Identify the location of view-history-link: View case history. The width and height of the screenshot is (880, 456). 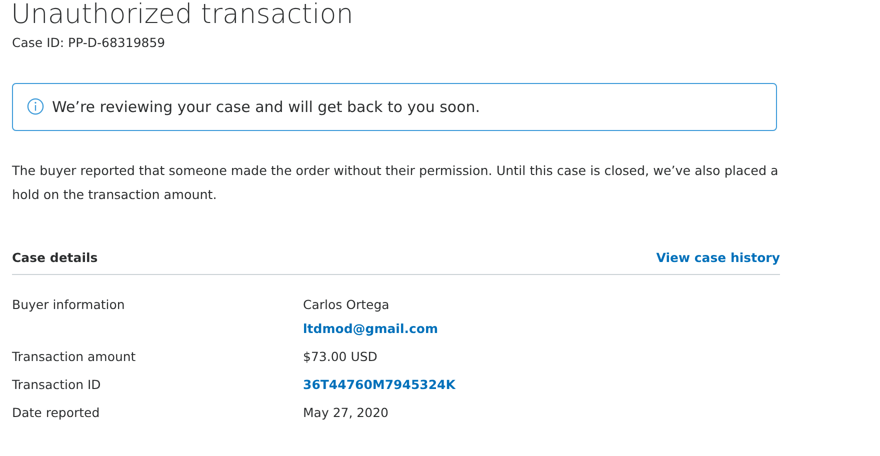
(718, 258).